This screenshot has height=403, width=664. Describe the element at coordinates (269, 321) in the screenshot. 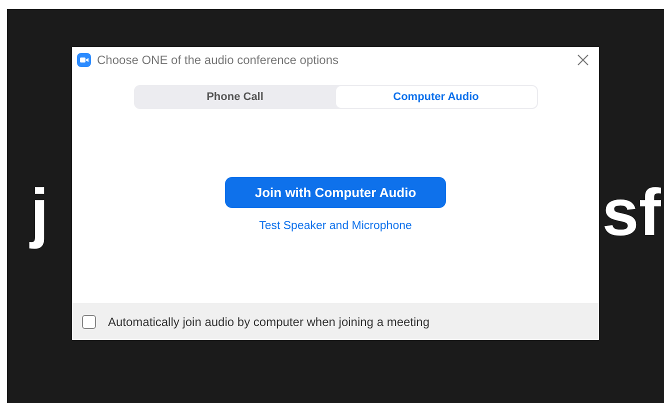

I see `checkbox-label: Automatically join audio by computer when joining a meeting` at that location.